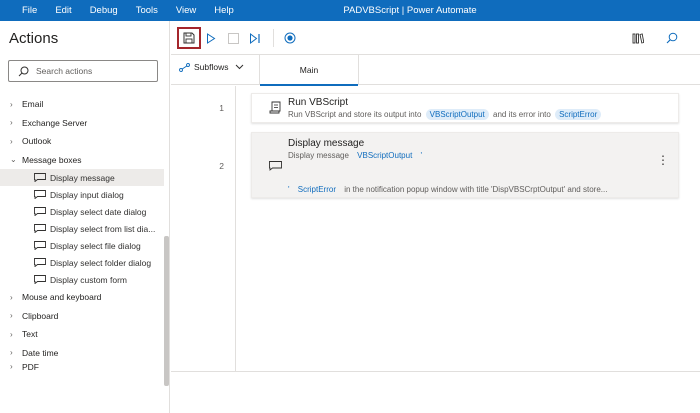 The height and width of the screenshot is (413, 700). I want to click on search-box, so click(83, 71).